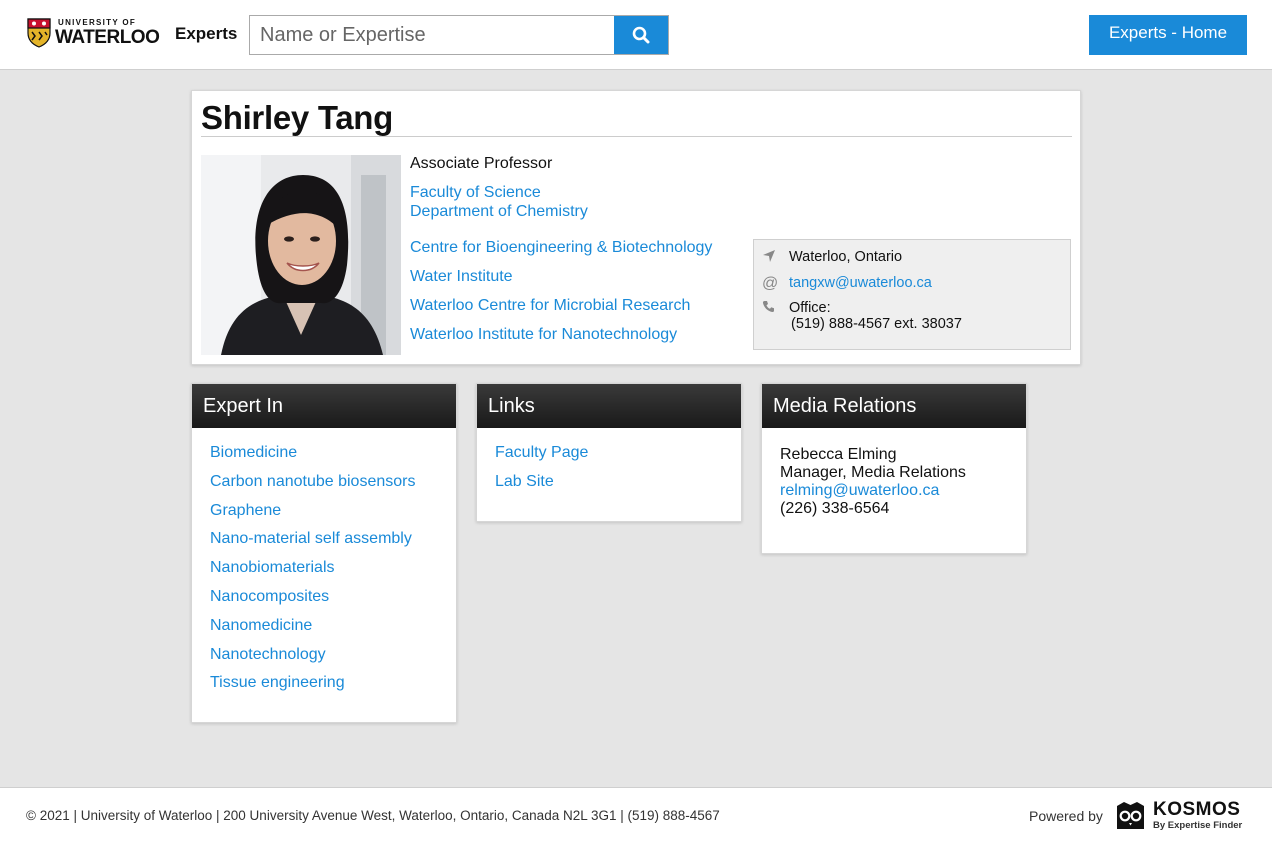  I want to click on affiliation-link: Waterloo Institute for Nanotechnology, so click(543, 335).